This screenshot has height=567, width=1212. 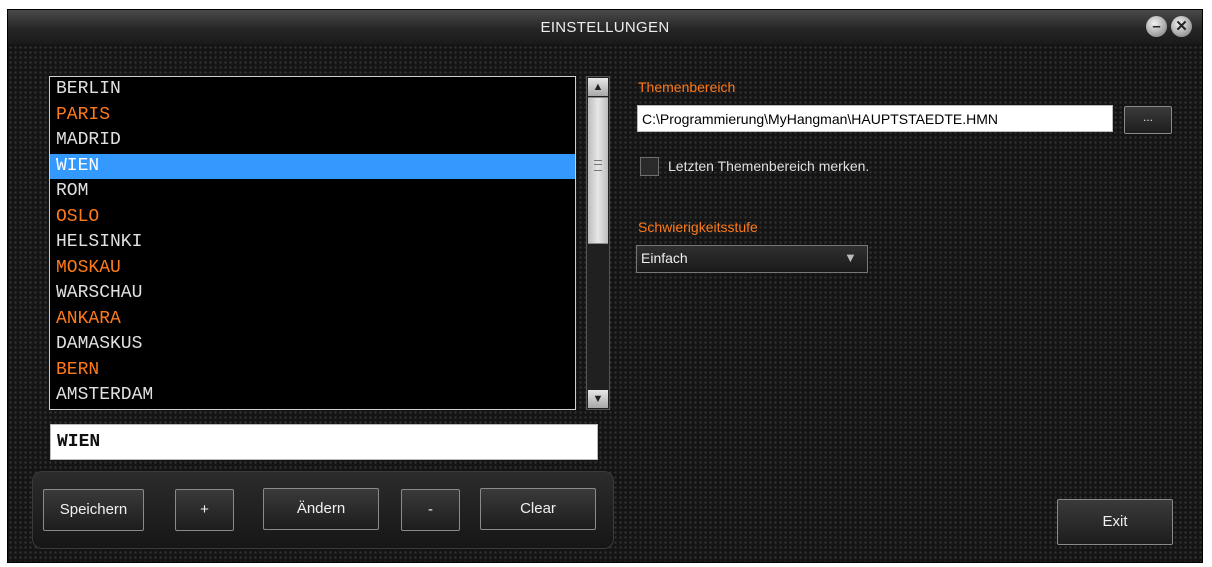 I want to click on word-button-panel: Speichern + Ändern - Clear, so click(x=323, y=510).